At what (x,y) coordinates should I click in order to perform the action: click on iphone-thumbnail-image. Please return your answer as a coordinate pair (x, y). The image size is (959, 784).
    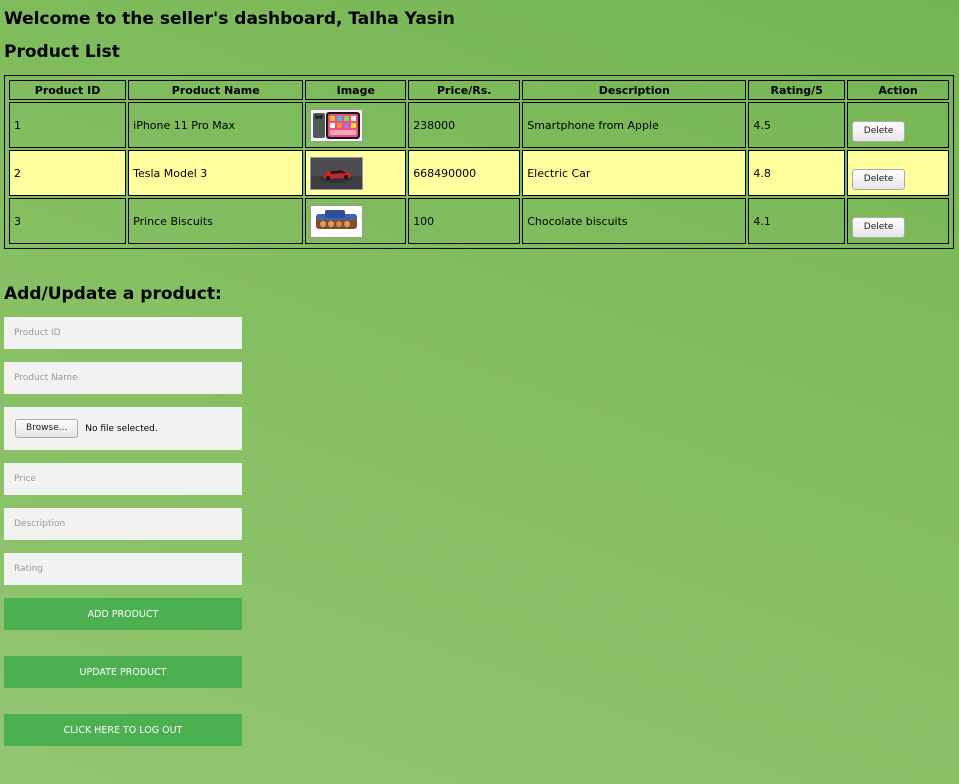
    Looking at the image, I should click on (337, 125).